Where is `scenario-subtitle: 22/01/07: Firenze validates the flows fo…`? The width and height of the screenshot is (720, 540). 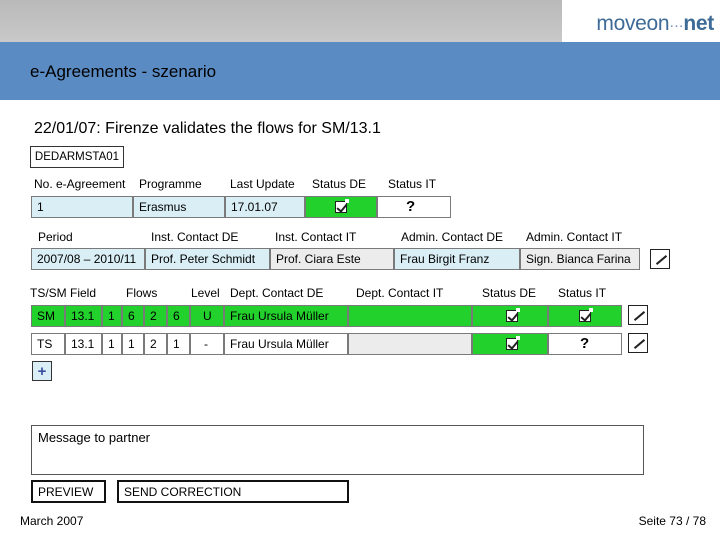
scenario-subtitle: 22/01/07: Firenze validates the flows fo… is located at coordinates (207, 128).